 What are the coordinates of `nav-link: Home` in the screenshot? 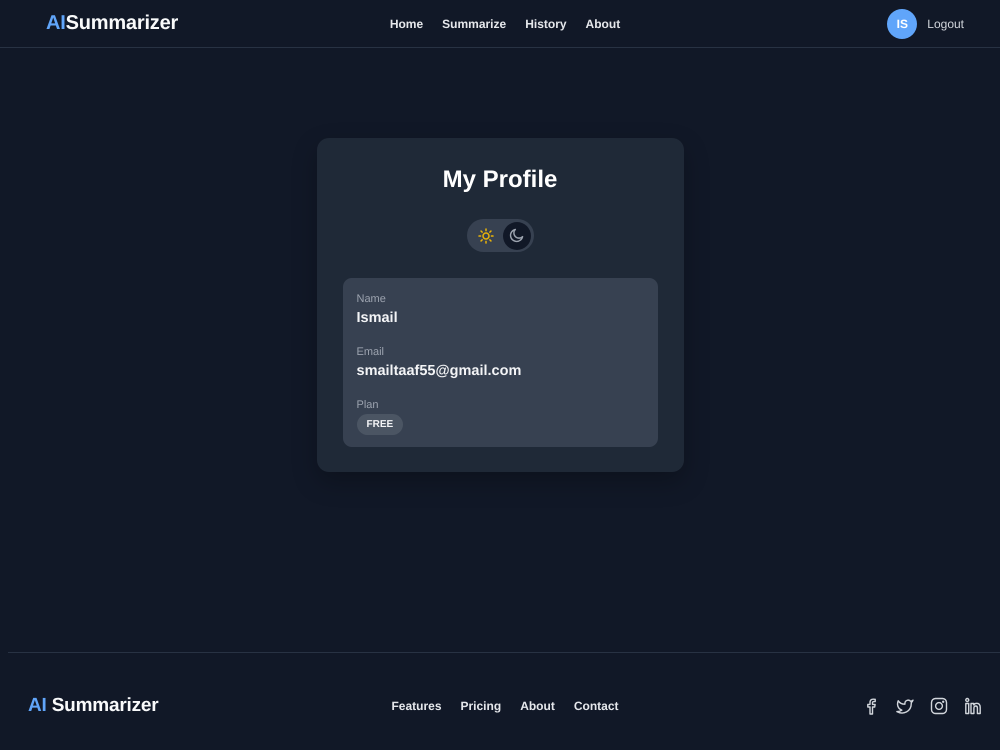 It's located at (407, 23).